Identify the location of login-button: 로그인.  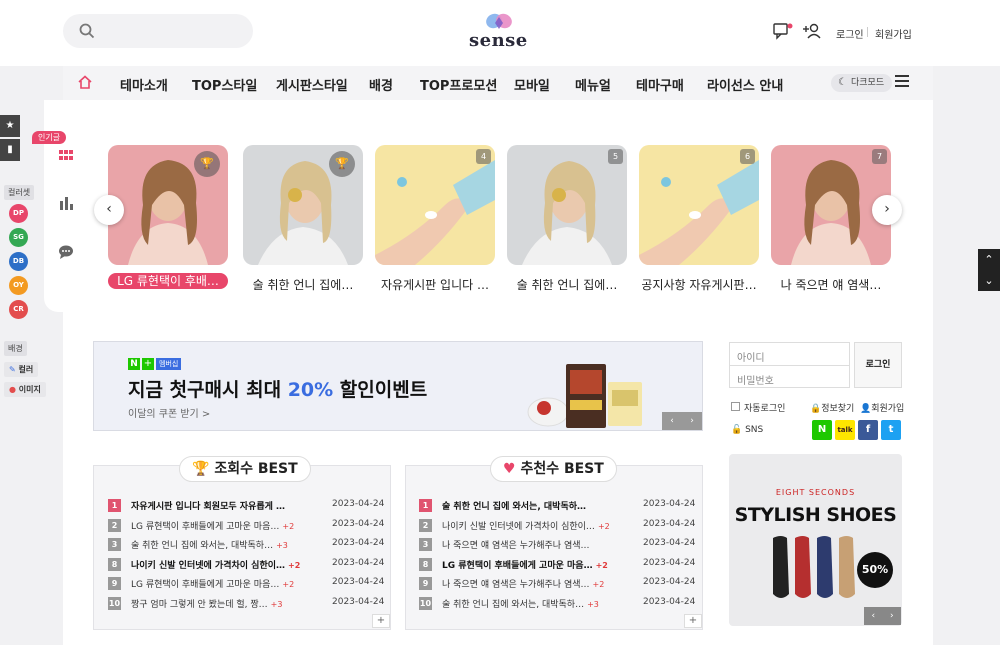
(878, 365).